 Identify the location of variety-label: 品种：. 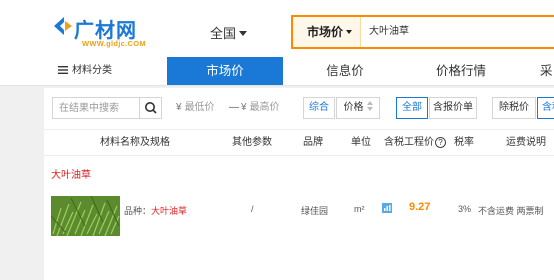
(138, 211).